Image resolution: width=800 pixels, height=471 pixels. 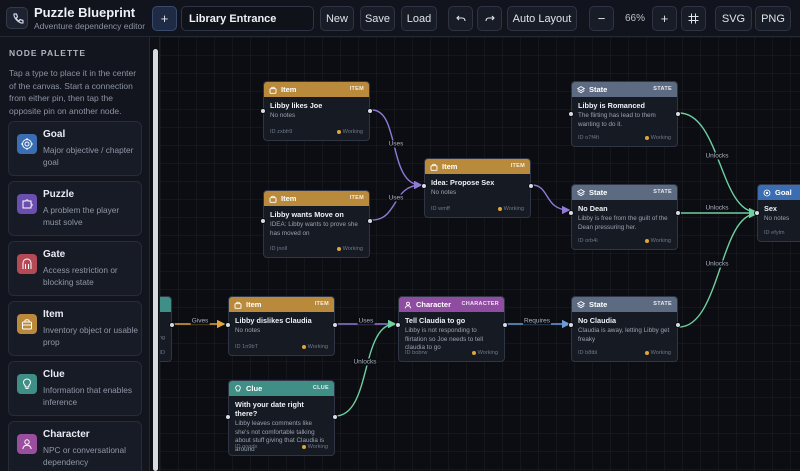 I want to click on node-type-label: Item, so click(x=450, y=166).